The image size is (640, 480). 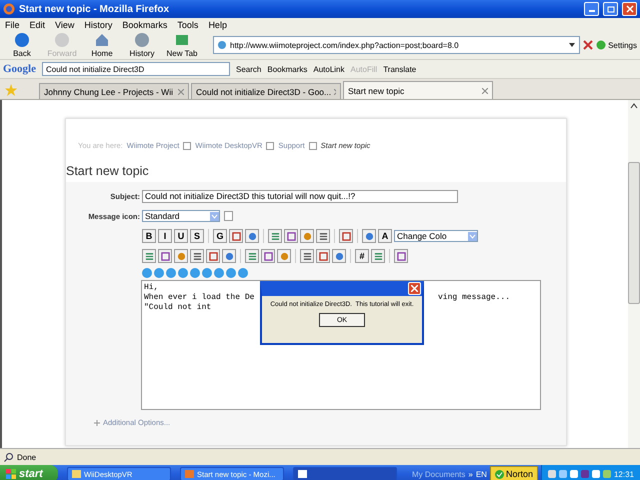 What do you see at coordinates (12, 25) in the screenshot?
I see `menu-item: File` at bounding box center [12, 25].